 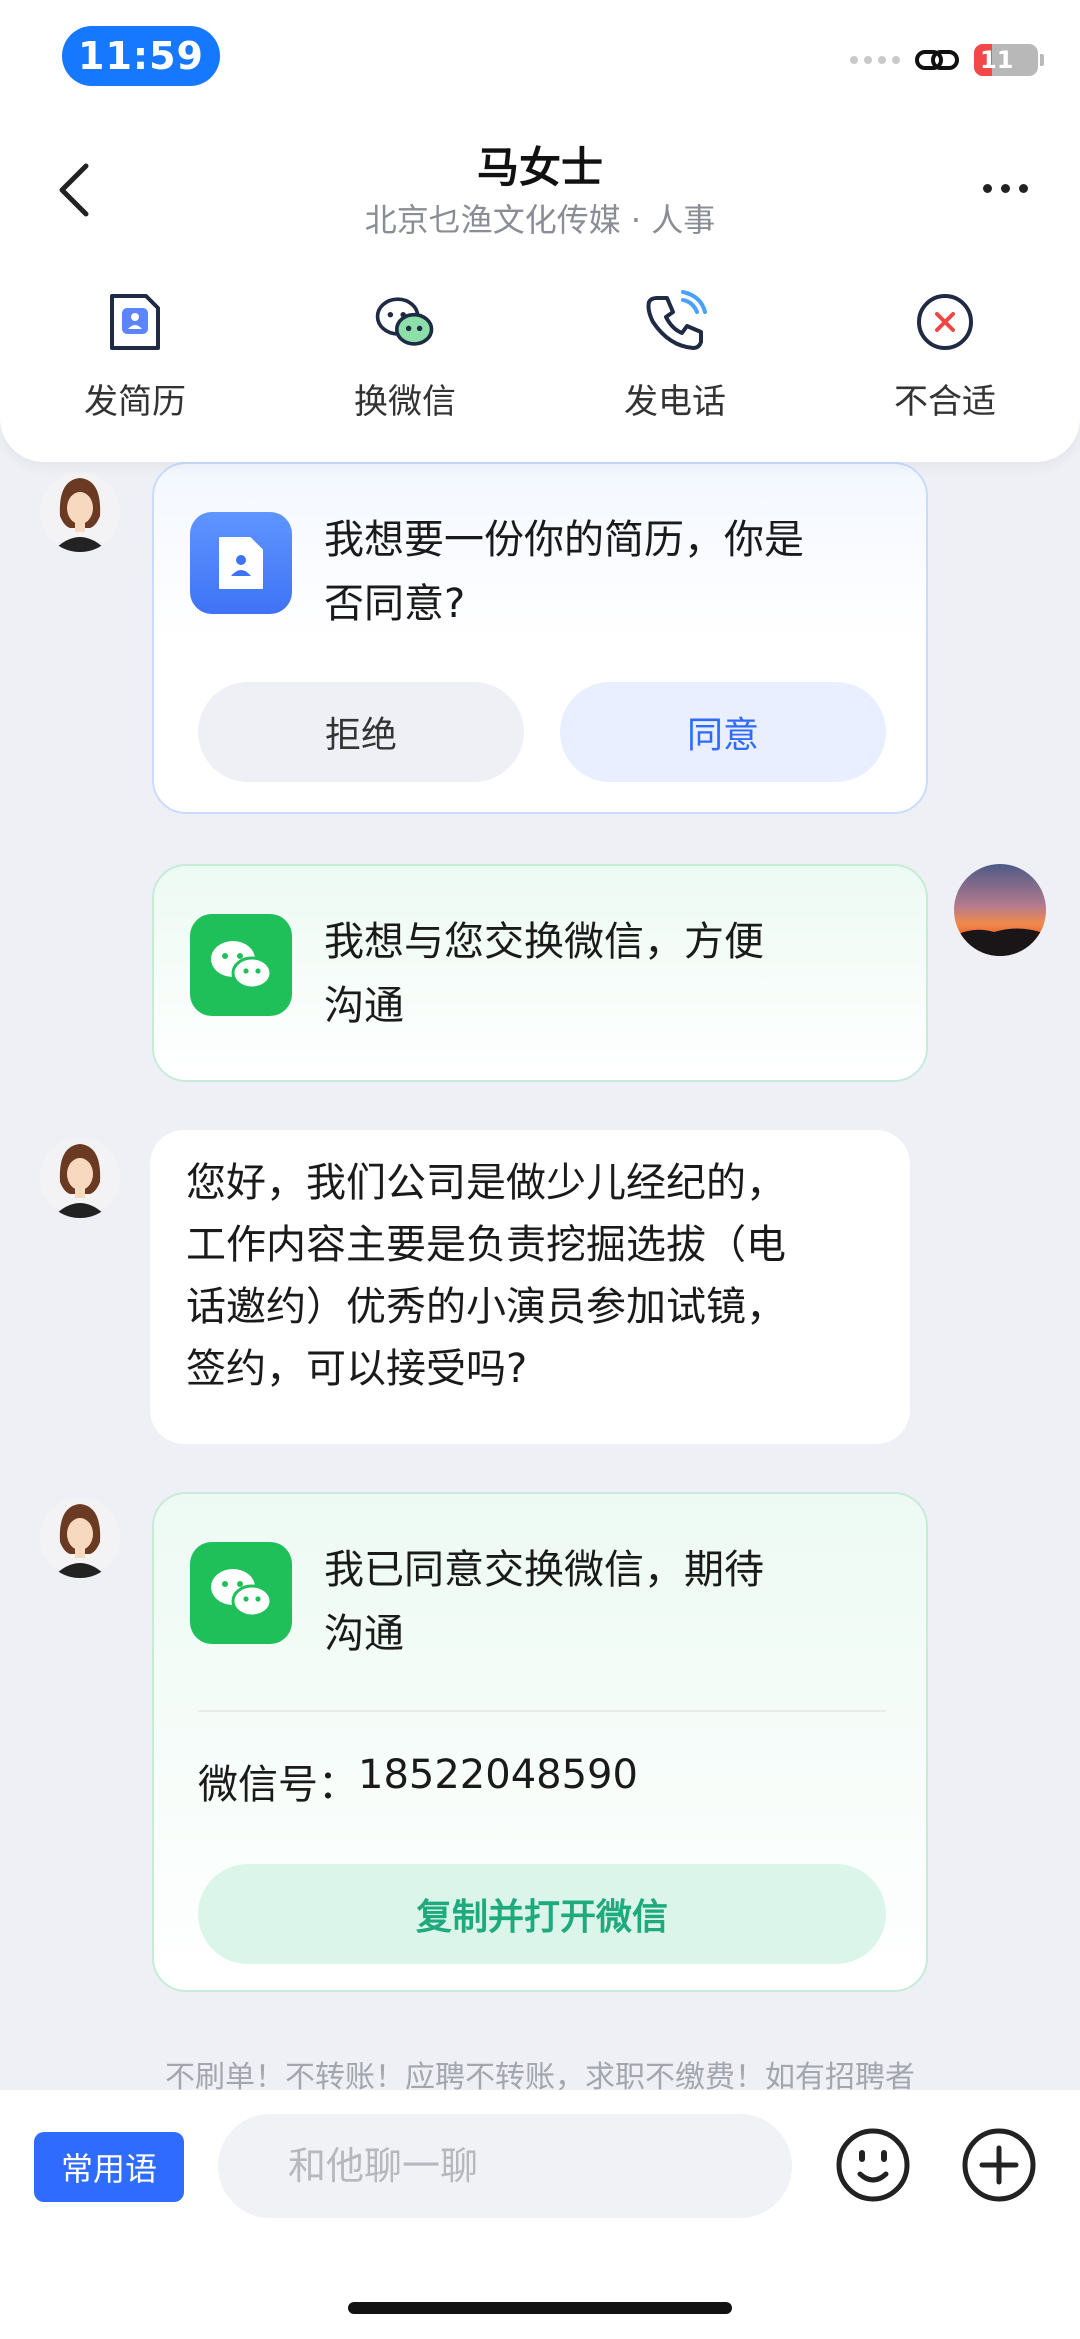 I want to click on not-suitable-label: 不合适, so click(x=945, y=402).